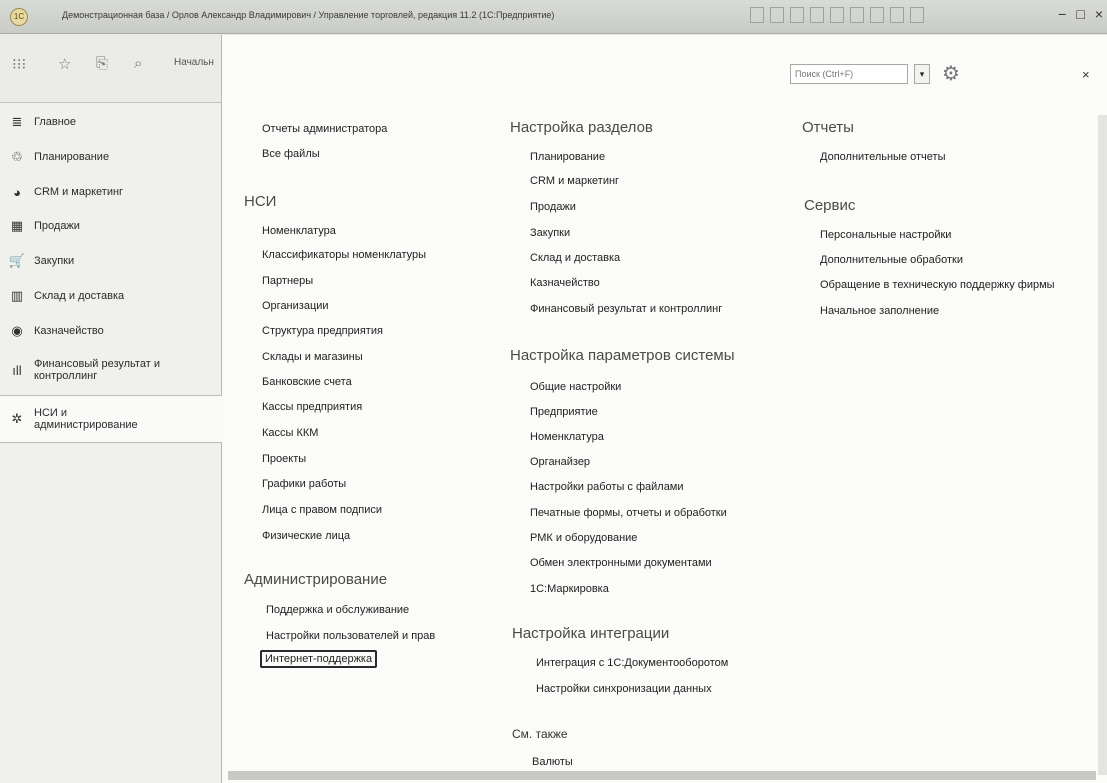 The height and width of the screenshot is (783, 1107). What do you see at coordinates (879, 311) in the screenshot?
I see `link-initial-filling: Начальное заполнение` at bounding box center [879, 311].